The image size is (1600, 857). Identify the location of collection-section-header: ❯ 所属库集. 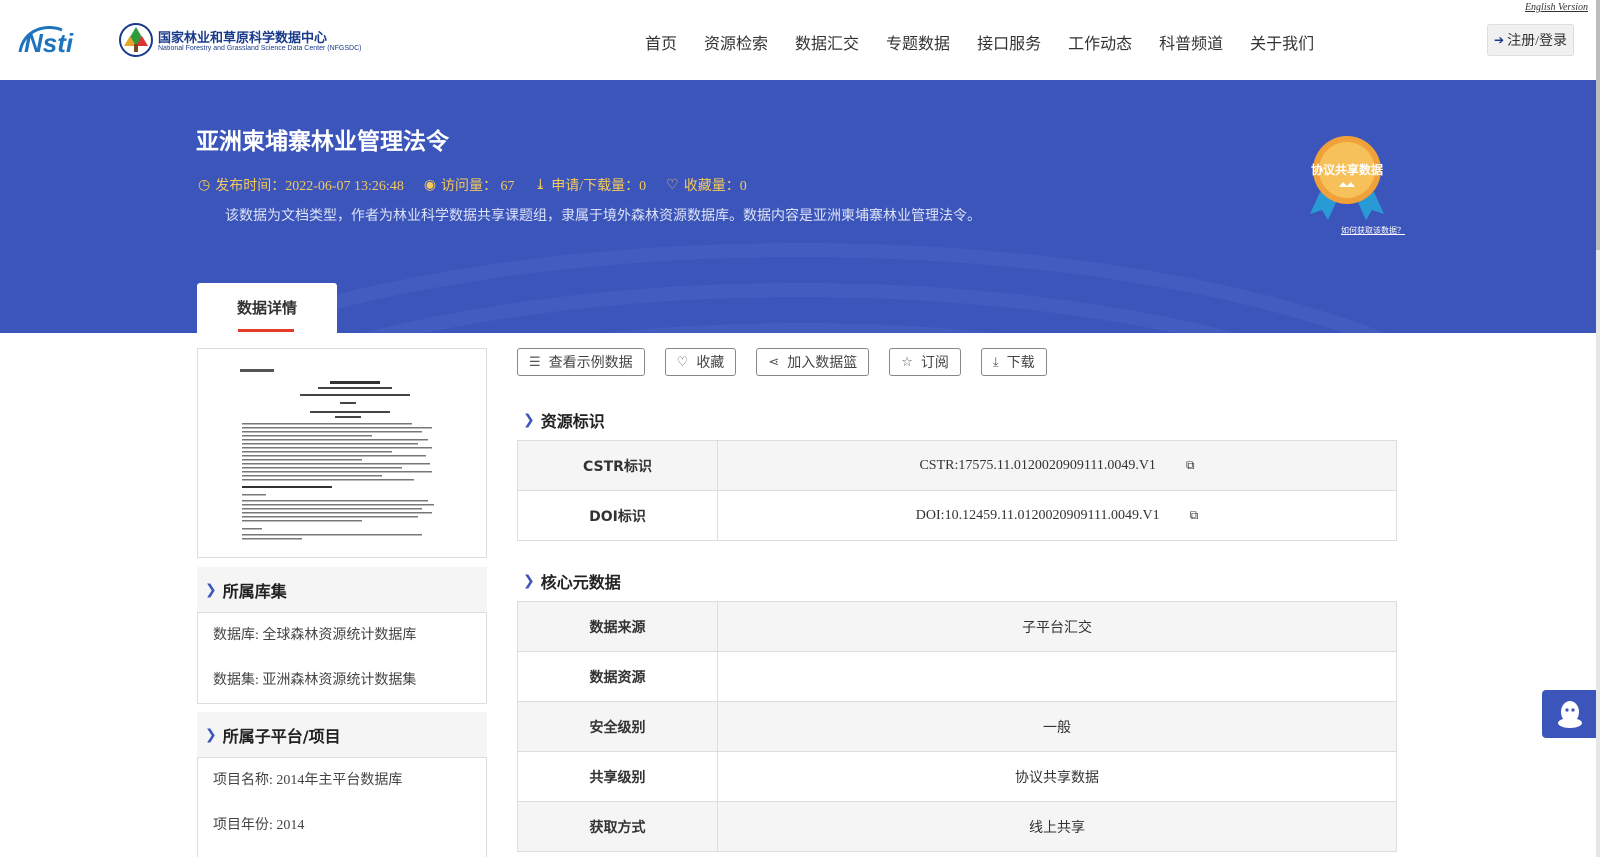
(342, 589).